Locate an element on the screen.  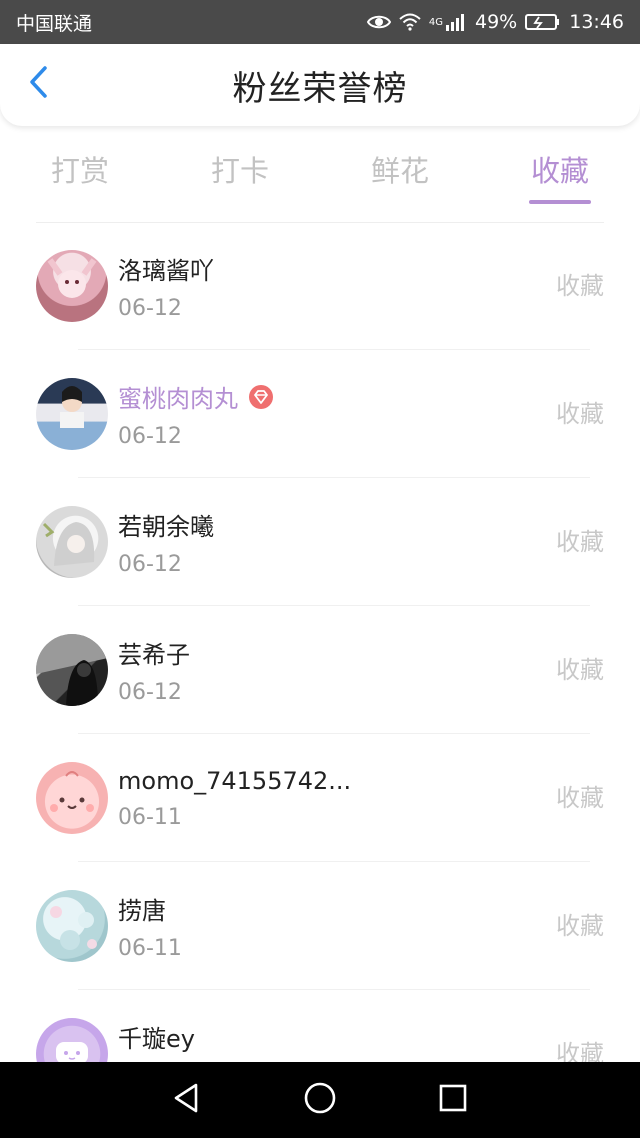
list-item: 蜜桃肉肉丸 06-12 收藏 is located at coordinates (320, 414).